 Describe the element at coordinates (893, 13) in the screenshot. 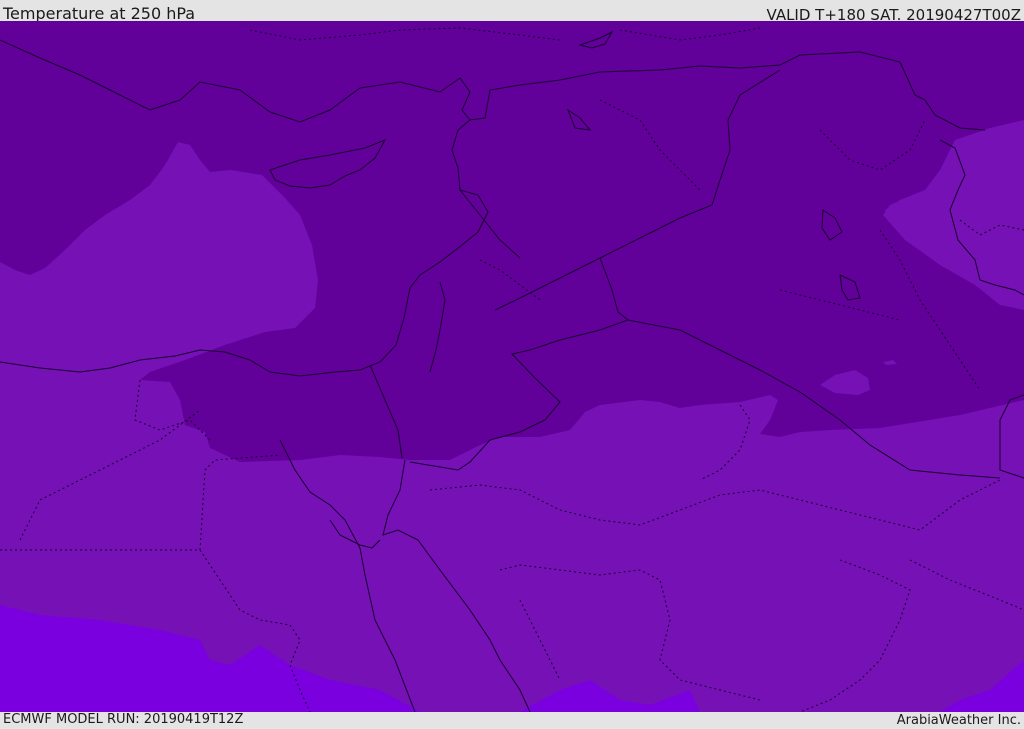

I see `valid-time: VALID T+180 SAT. 20190427T00Z` at that location.